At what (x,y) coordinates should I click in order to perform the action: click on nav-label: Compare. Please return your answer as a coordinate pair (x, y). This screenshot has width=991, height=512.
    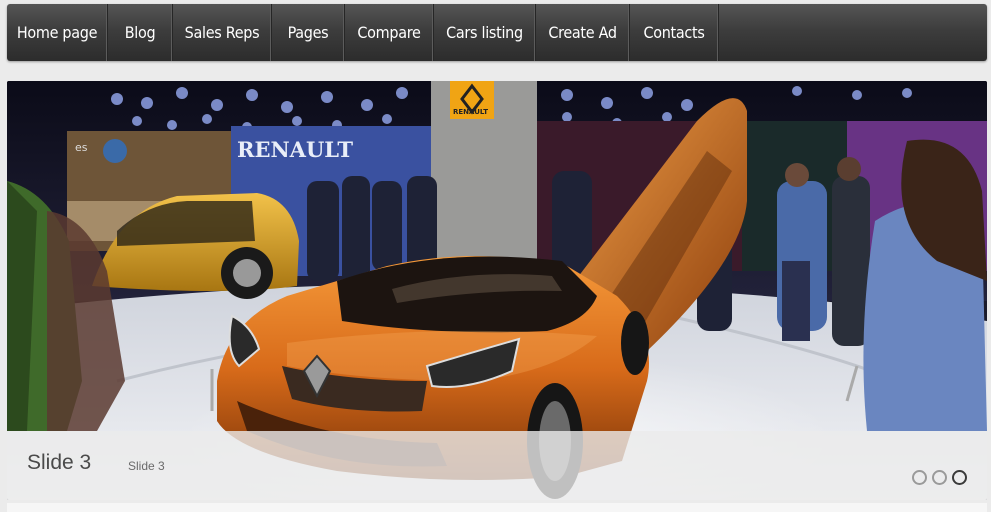
    Looking at the image, I should click on (389, 32).